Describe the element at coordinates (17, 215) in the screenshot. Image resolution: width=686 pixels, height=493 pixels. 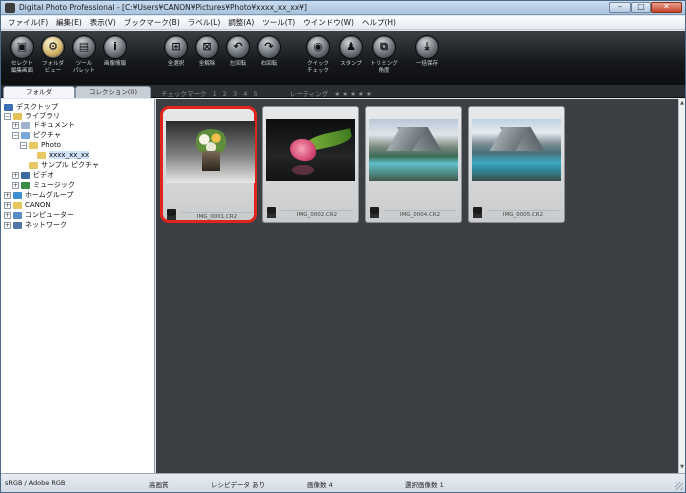
I see `computer-icon` at that location.